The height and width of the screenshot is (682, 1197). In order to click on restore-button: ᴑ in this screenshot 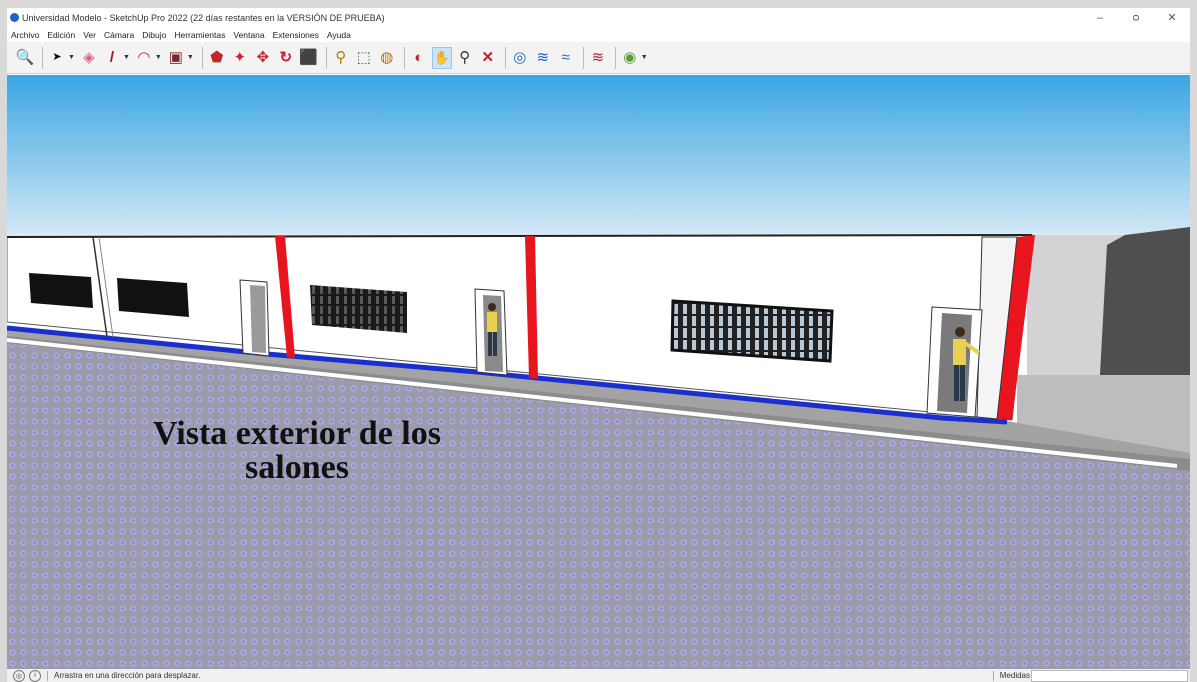, I will do `click(1136, 17)`.